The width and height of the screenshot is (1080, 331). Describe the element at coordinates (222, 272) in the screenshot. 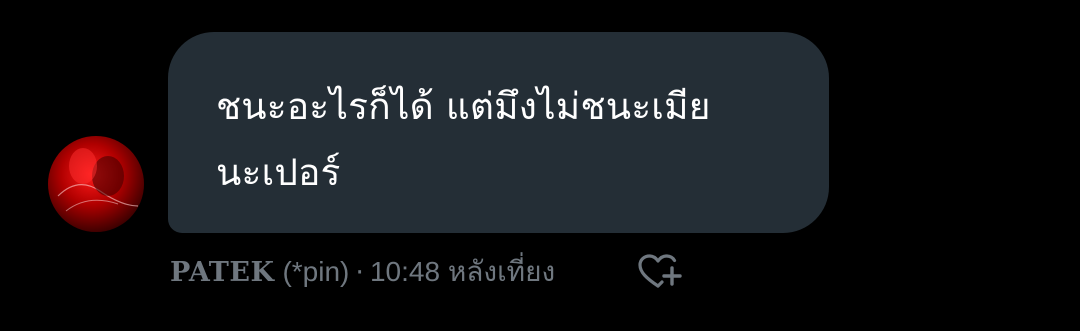

I see `sender-name: PATEK` at that location.